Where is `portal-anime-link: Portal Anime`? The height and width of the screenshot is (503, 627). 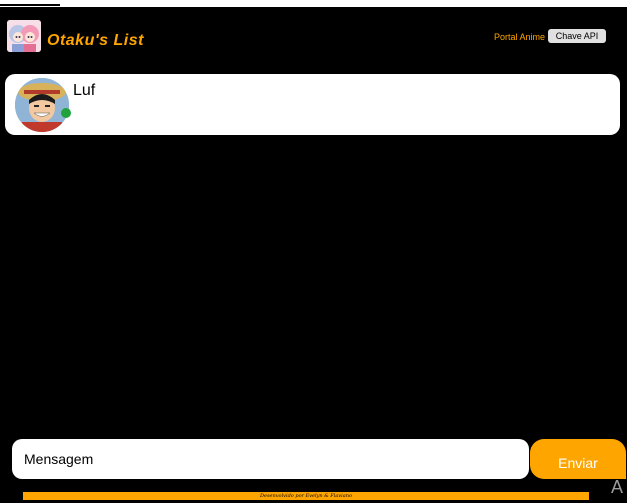 portal-anime-link: Portal Anime is located at coordinates (519, 37).